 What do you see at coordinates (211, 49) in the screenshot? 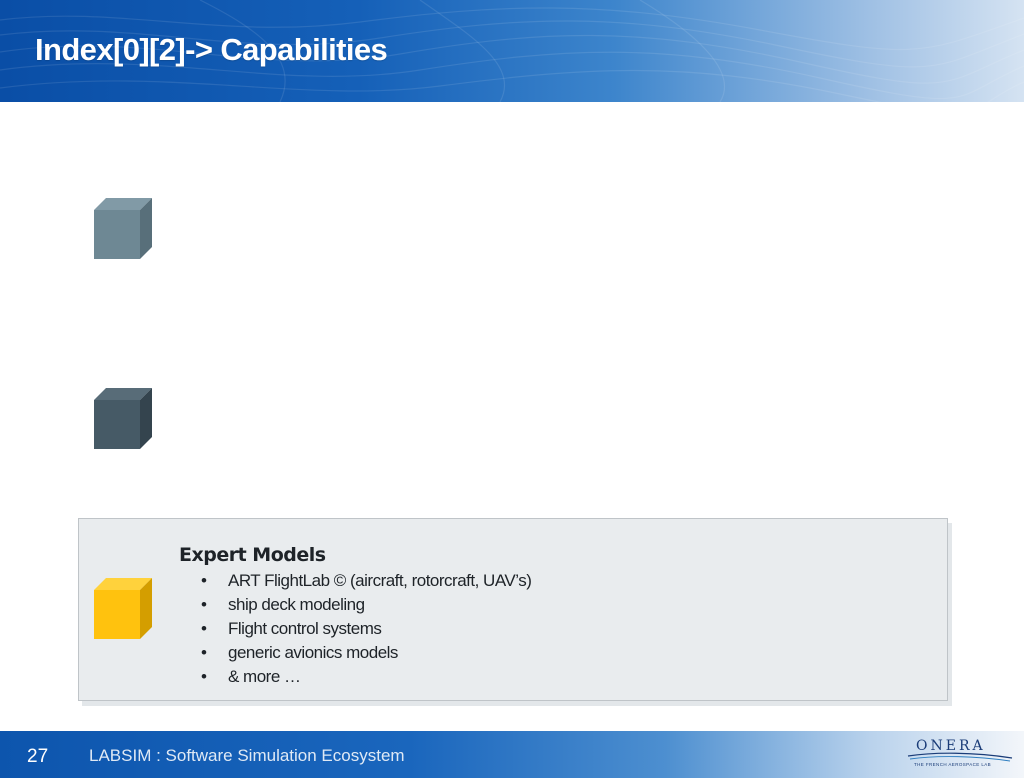
I see `page-title: Index[0][2]-> Capabilities` at bounding box center [211, 49].